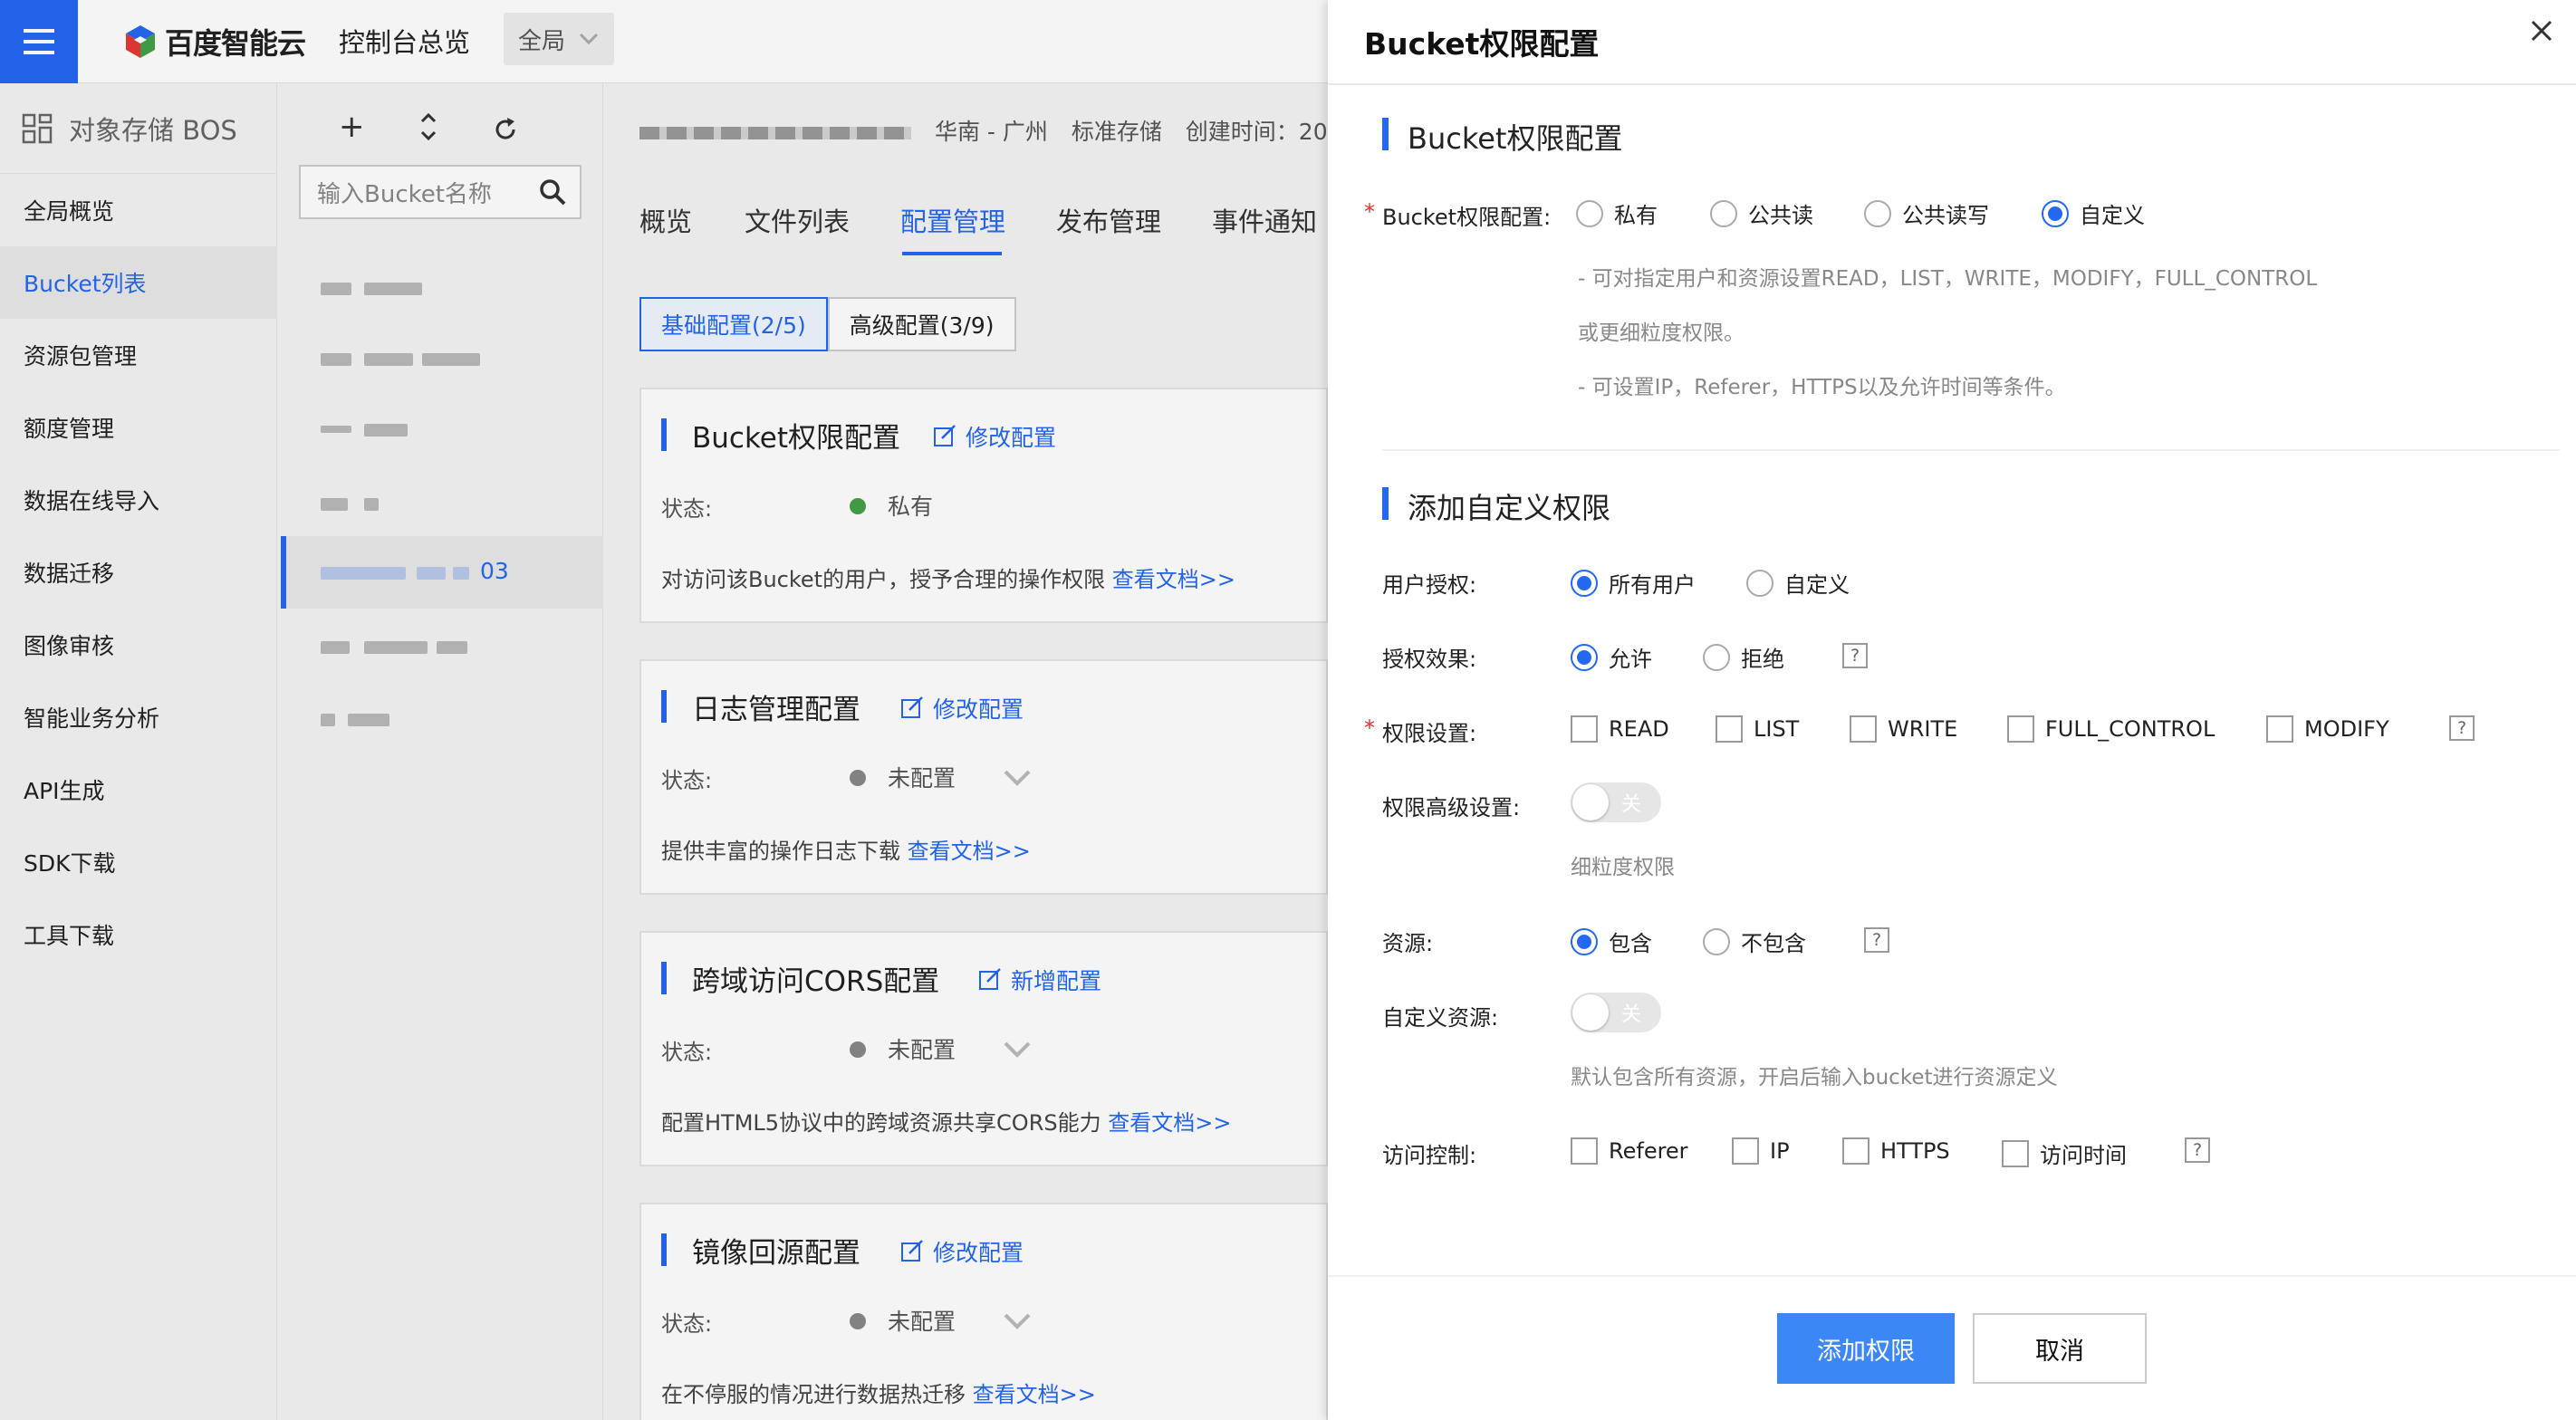 Image resolution: width=2576 pixels, height=1420 pixels. I want to click on section-title-custom: 添加自定义权限, so click(1509, 508).